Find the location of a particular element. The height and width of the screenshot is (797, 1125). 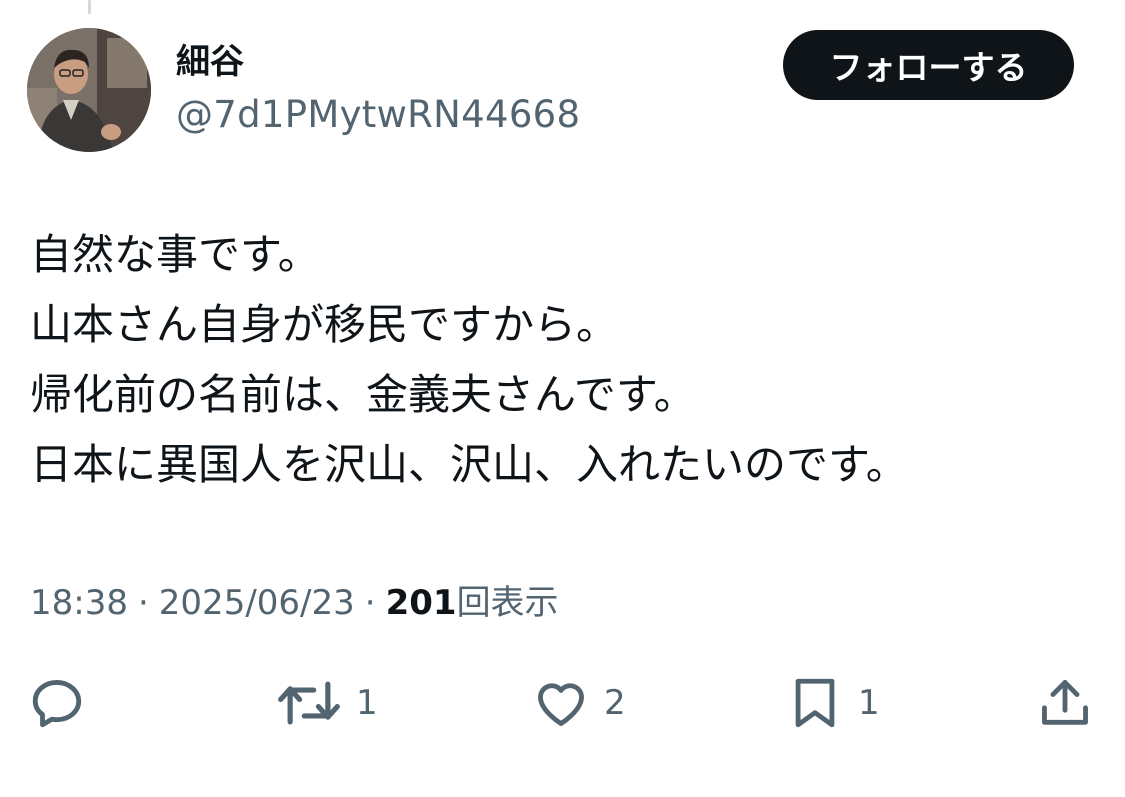

share-icon is located at coordinates (1065, 702).